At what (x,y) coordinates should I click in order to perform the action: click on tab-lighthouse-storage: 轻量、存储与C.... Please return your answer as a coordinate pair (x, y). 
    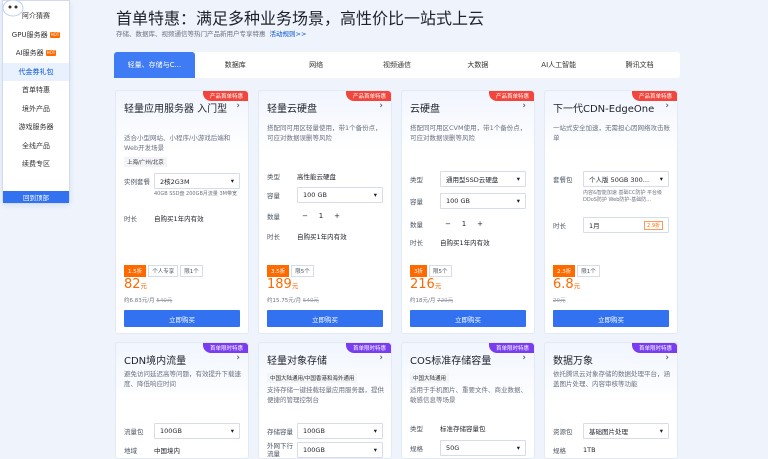
    Looking at the image, I should click on (154, 65).